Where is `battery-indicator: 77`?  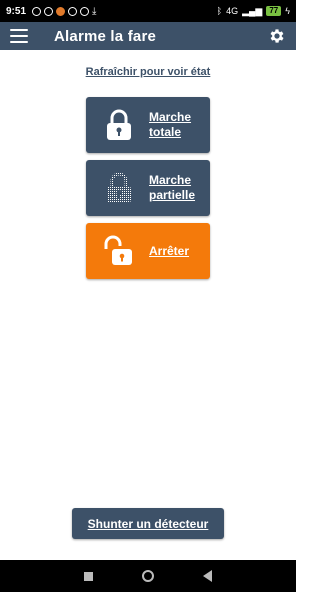
battery-indicator: 77 is located at coordinates (274, 11).